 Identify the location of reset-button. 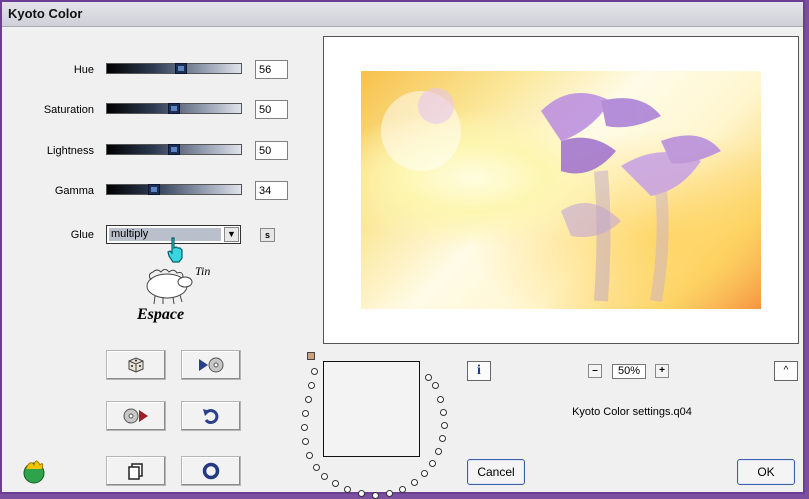
(211, 416).